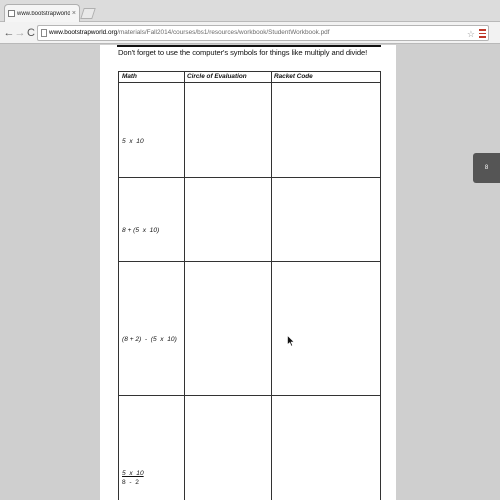  I want to click on browser-tab: www.bootstrapworld.org/m ×, so click(42, 13).